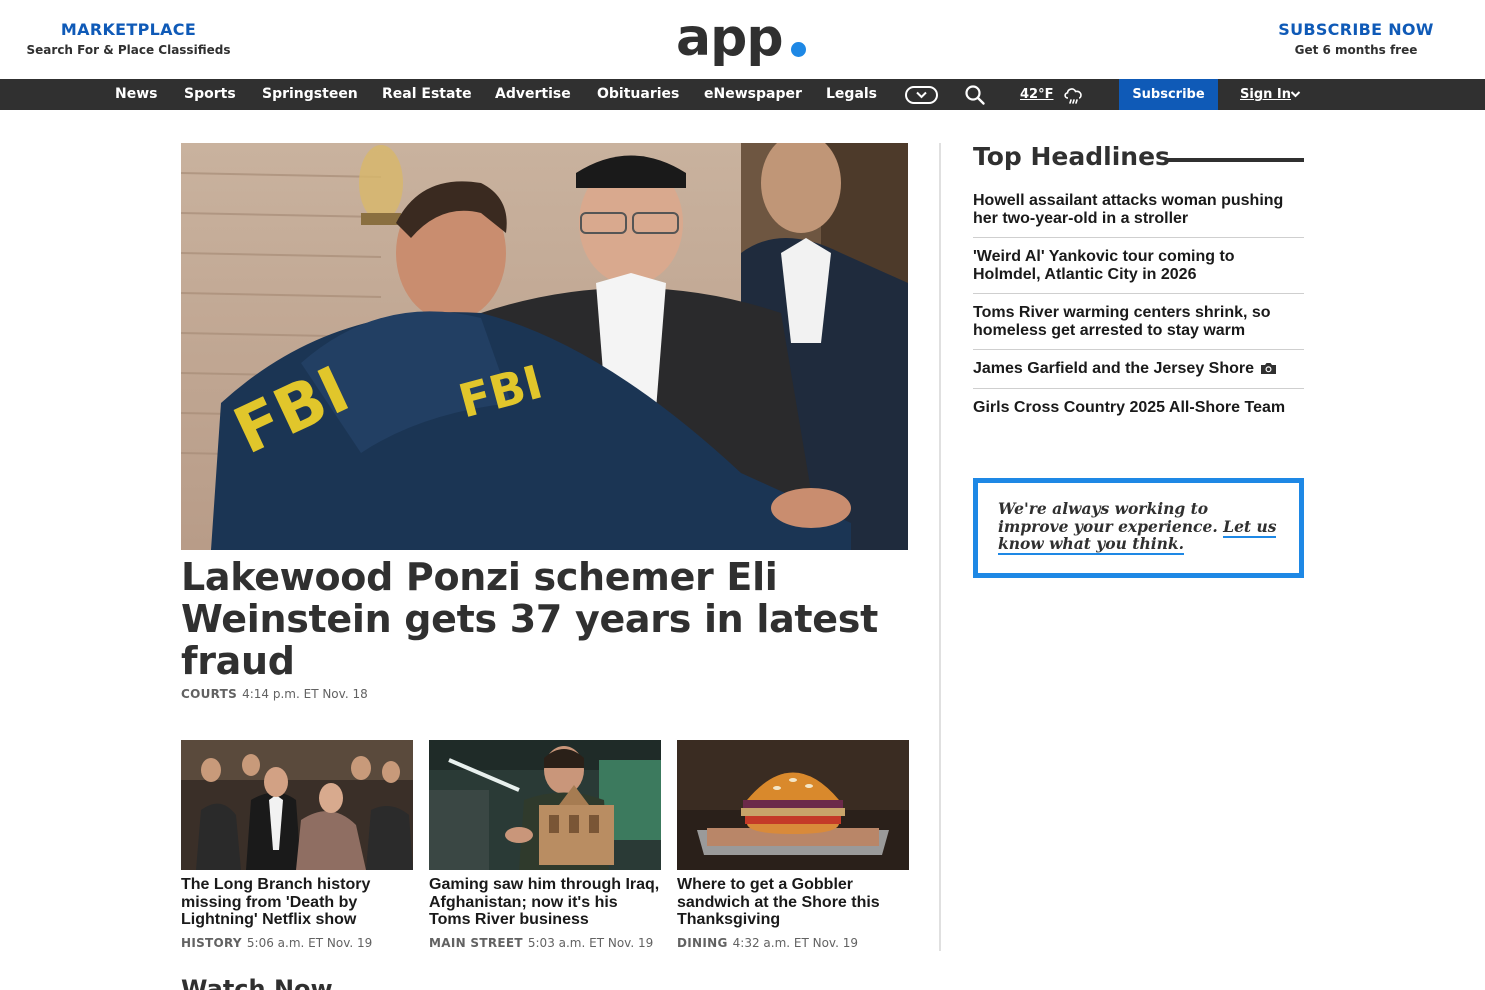  I want to click on story-meta: HISTORY 5:06 a.m. ET Nov. 19, so click(276, 943).